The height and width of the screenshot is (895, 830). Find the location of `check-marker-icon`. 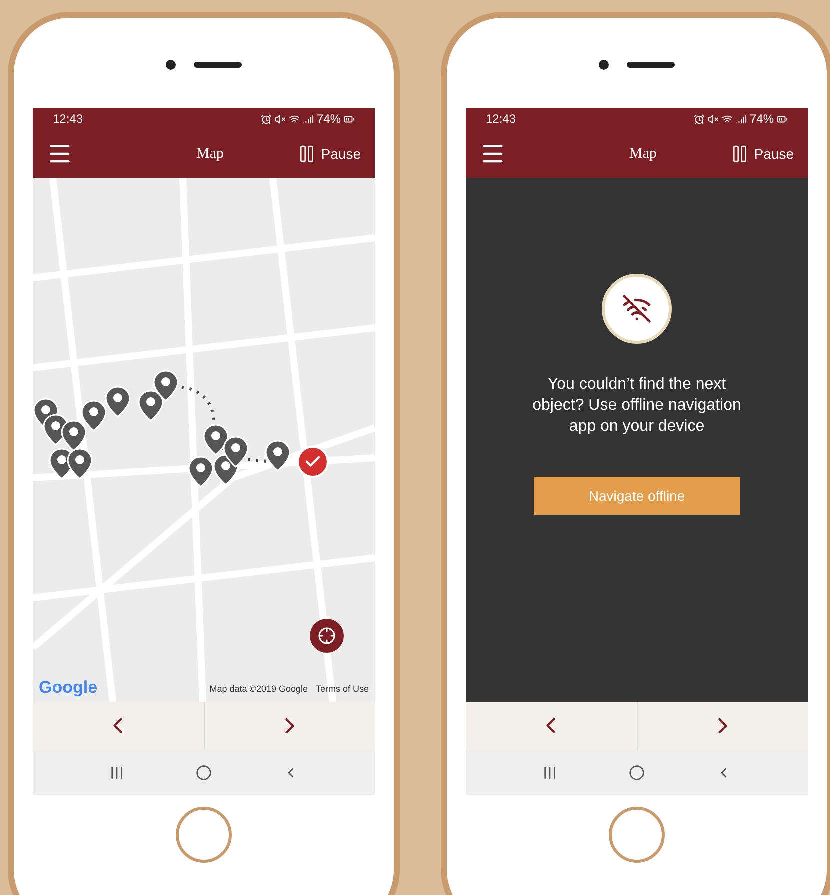

check-marker-icon is located at coordinates (313, 462).